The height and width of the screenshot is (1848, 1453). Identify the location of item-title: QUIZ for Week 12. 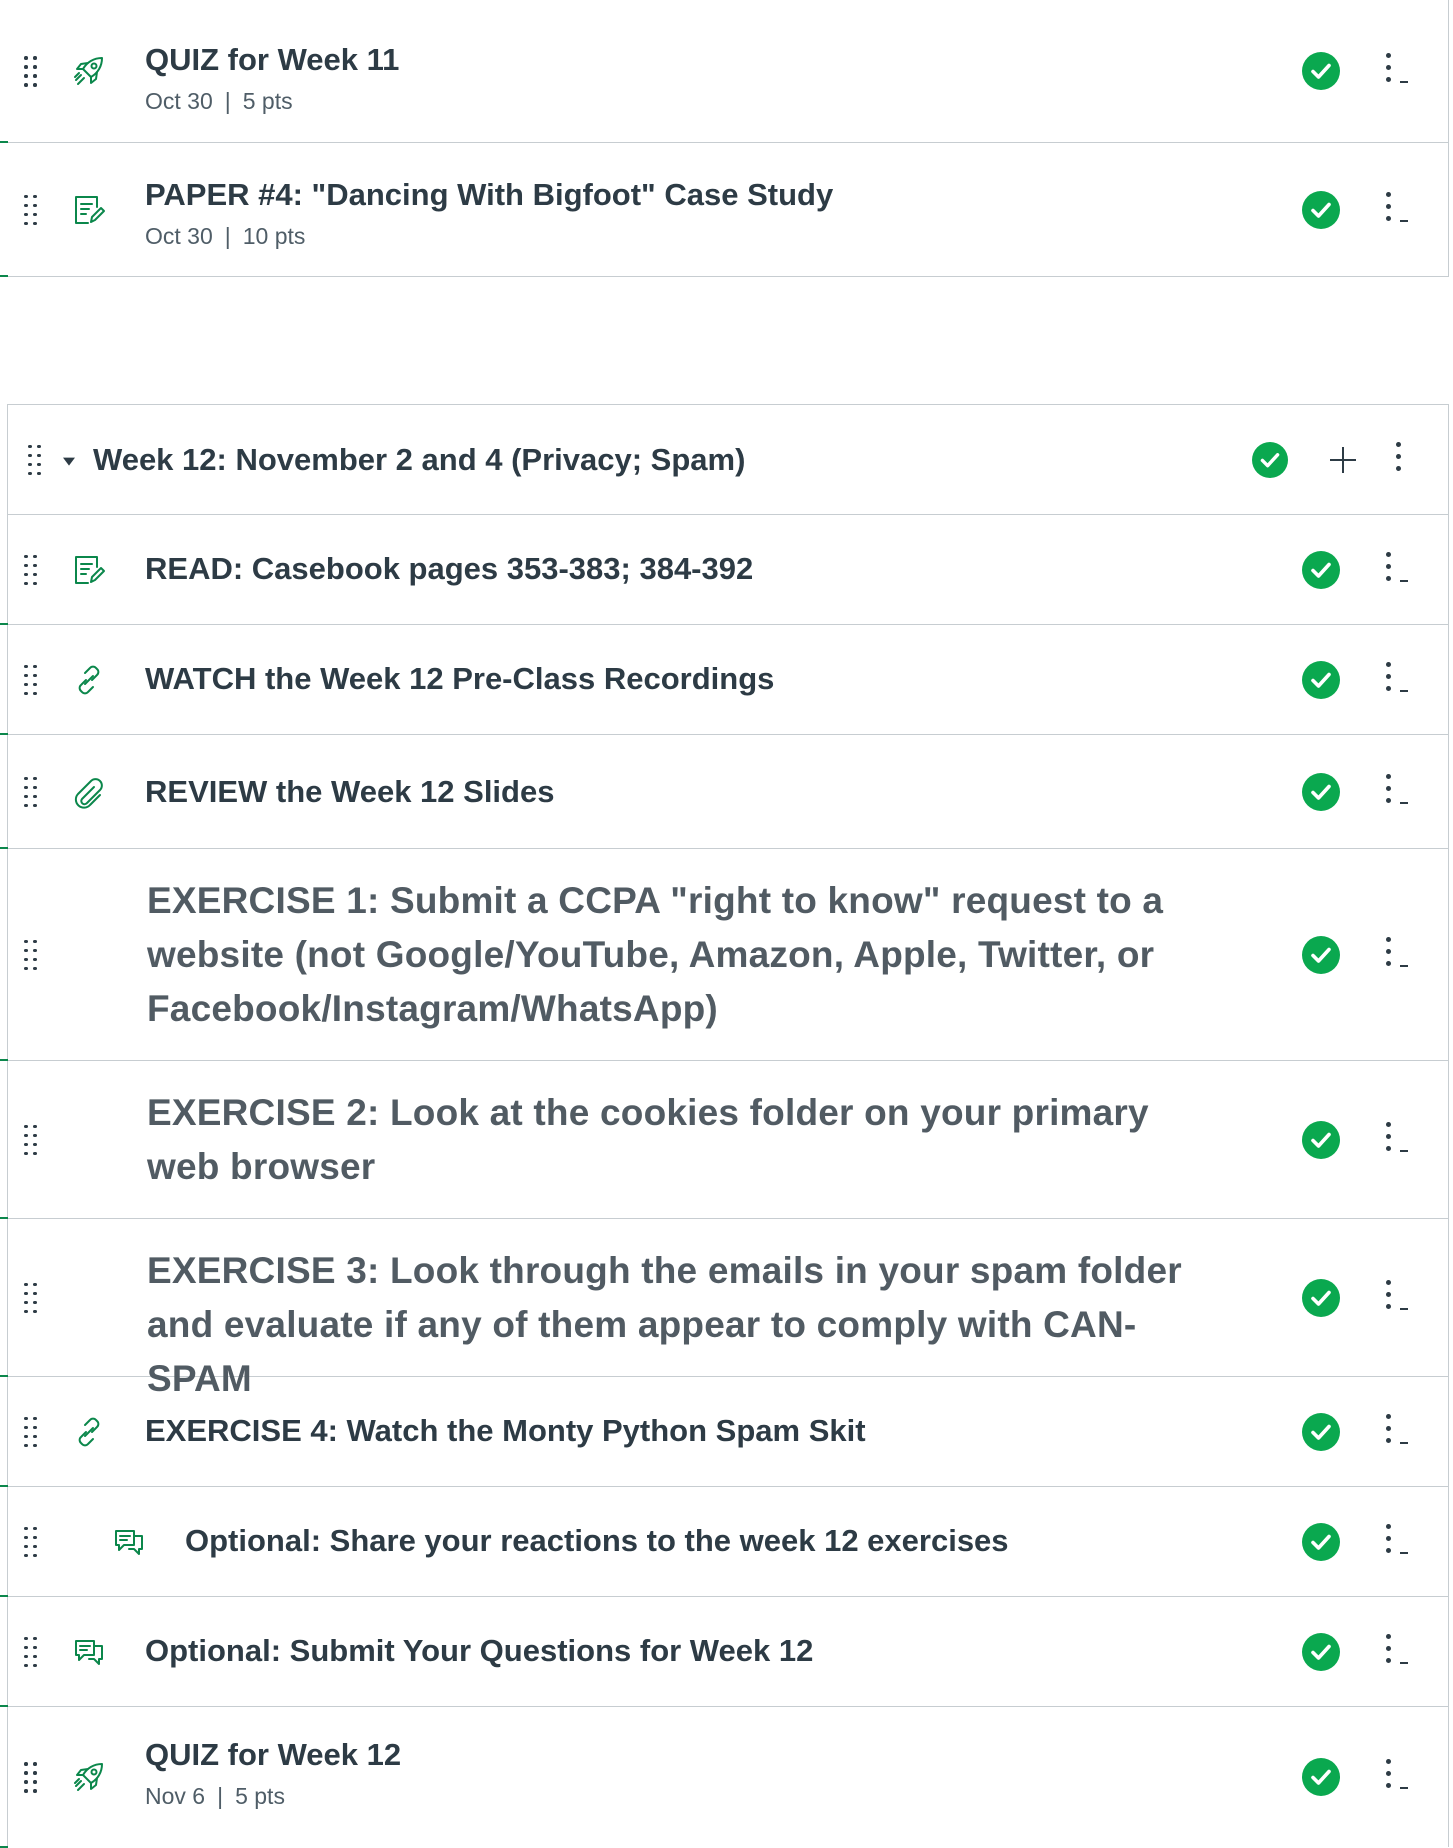
(681, 1755).